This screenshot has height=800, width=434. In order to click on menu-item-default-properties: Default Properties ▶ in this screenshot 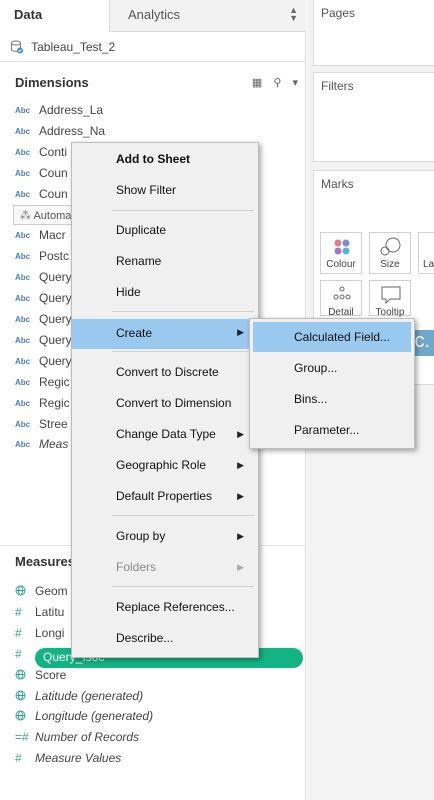, I will do `click(165, 497)`.